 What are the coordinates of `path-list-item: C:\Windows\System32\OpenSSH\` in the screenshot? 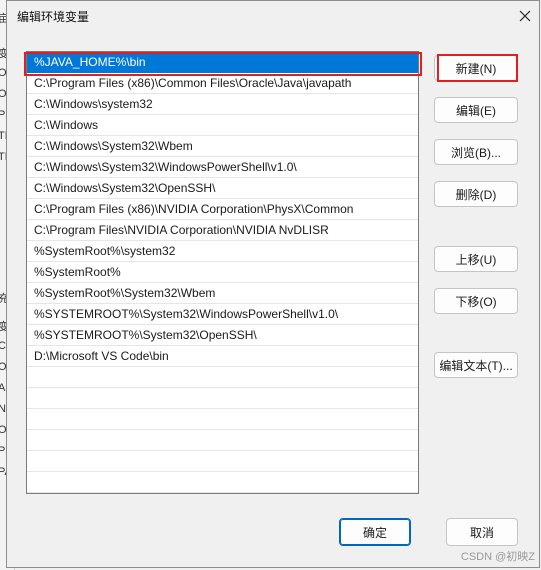 It's located at (222, 188).